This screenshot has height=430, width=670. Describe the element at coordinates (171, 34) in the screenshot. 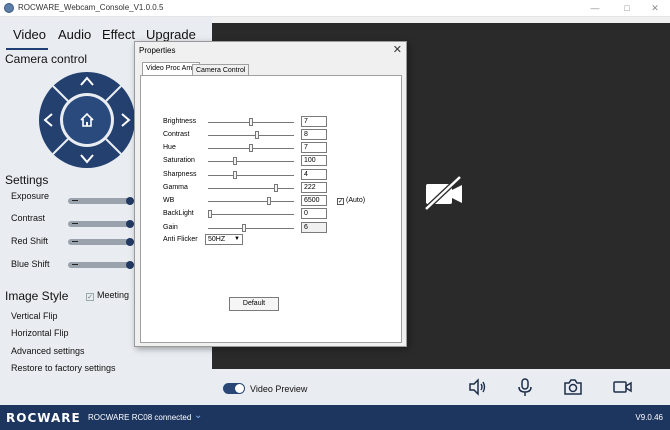

I see `tab-upgrade: Upgrade` at that location.